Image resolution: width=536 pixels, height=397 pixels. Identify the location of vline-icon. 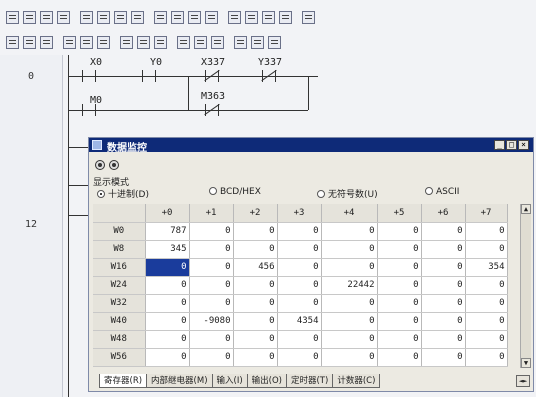
(183, 42).